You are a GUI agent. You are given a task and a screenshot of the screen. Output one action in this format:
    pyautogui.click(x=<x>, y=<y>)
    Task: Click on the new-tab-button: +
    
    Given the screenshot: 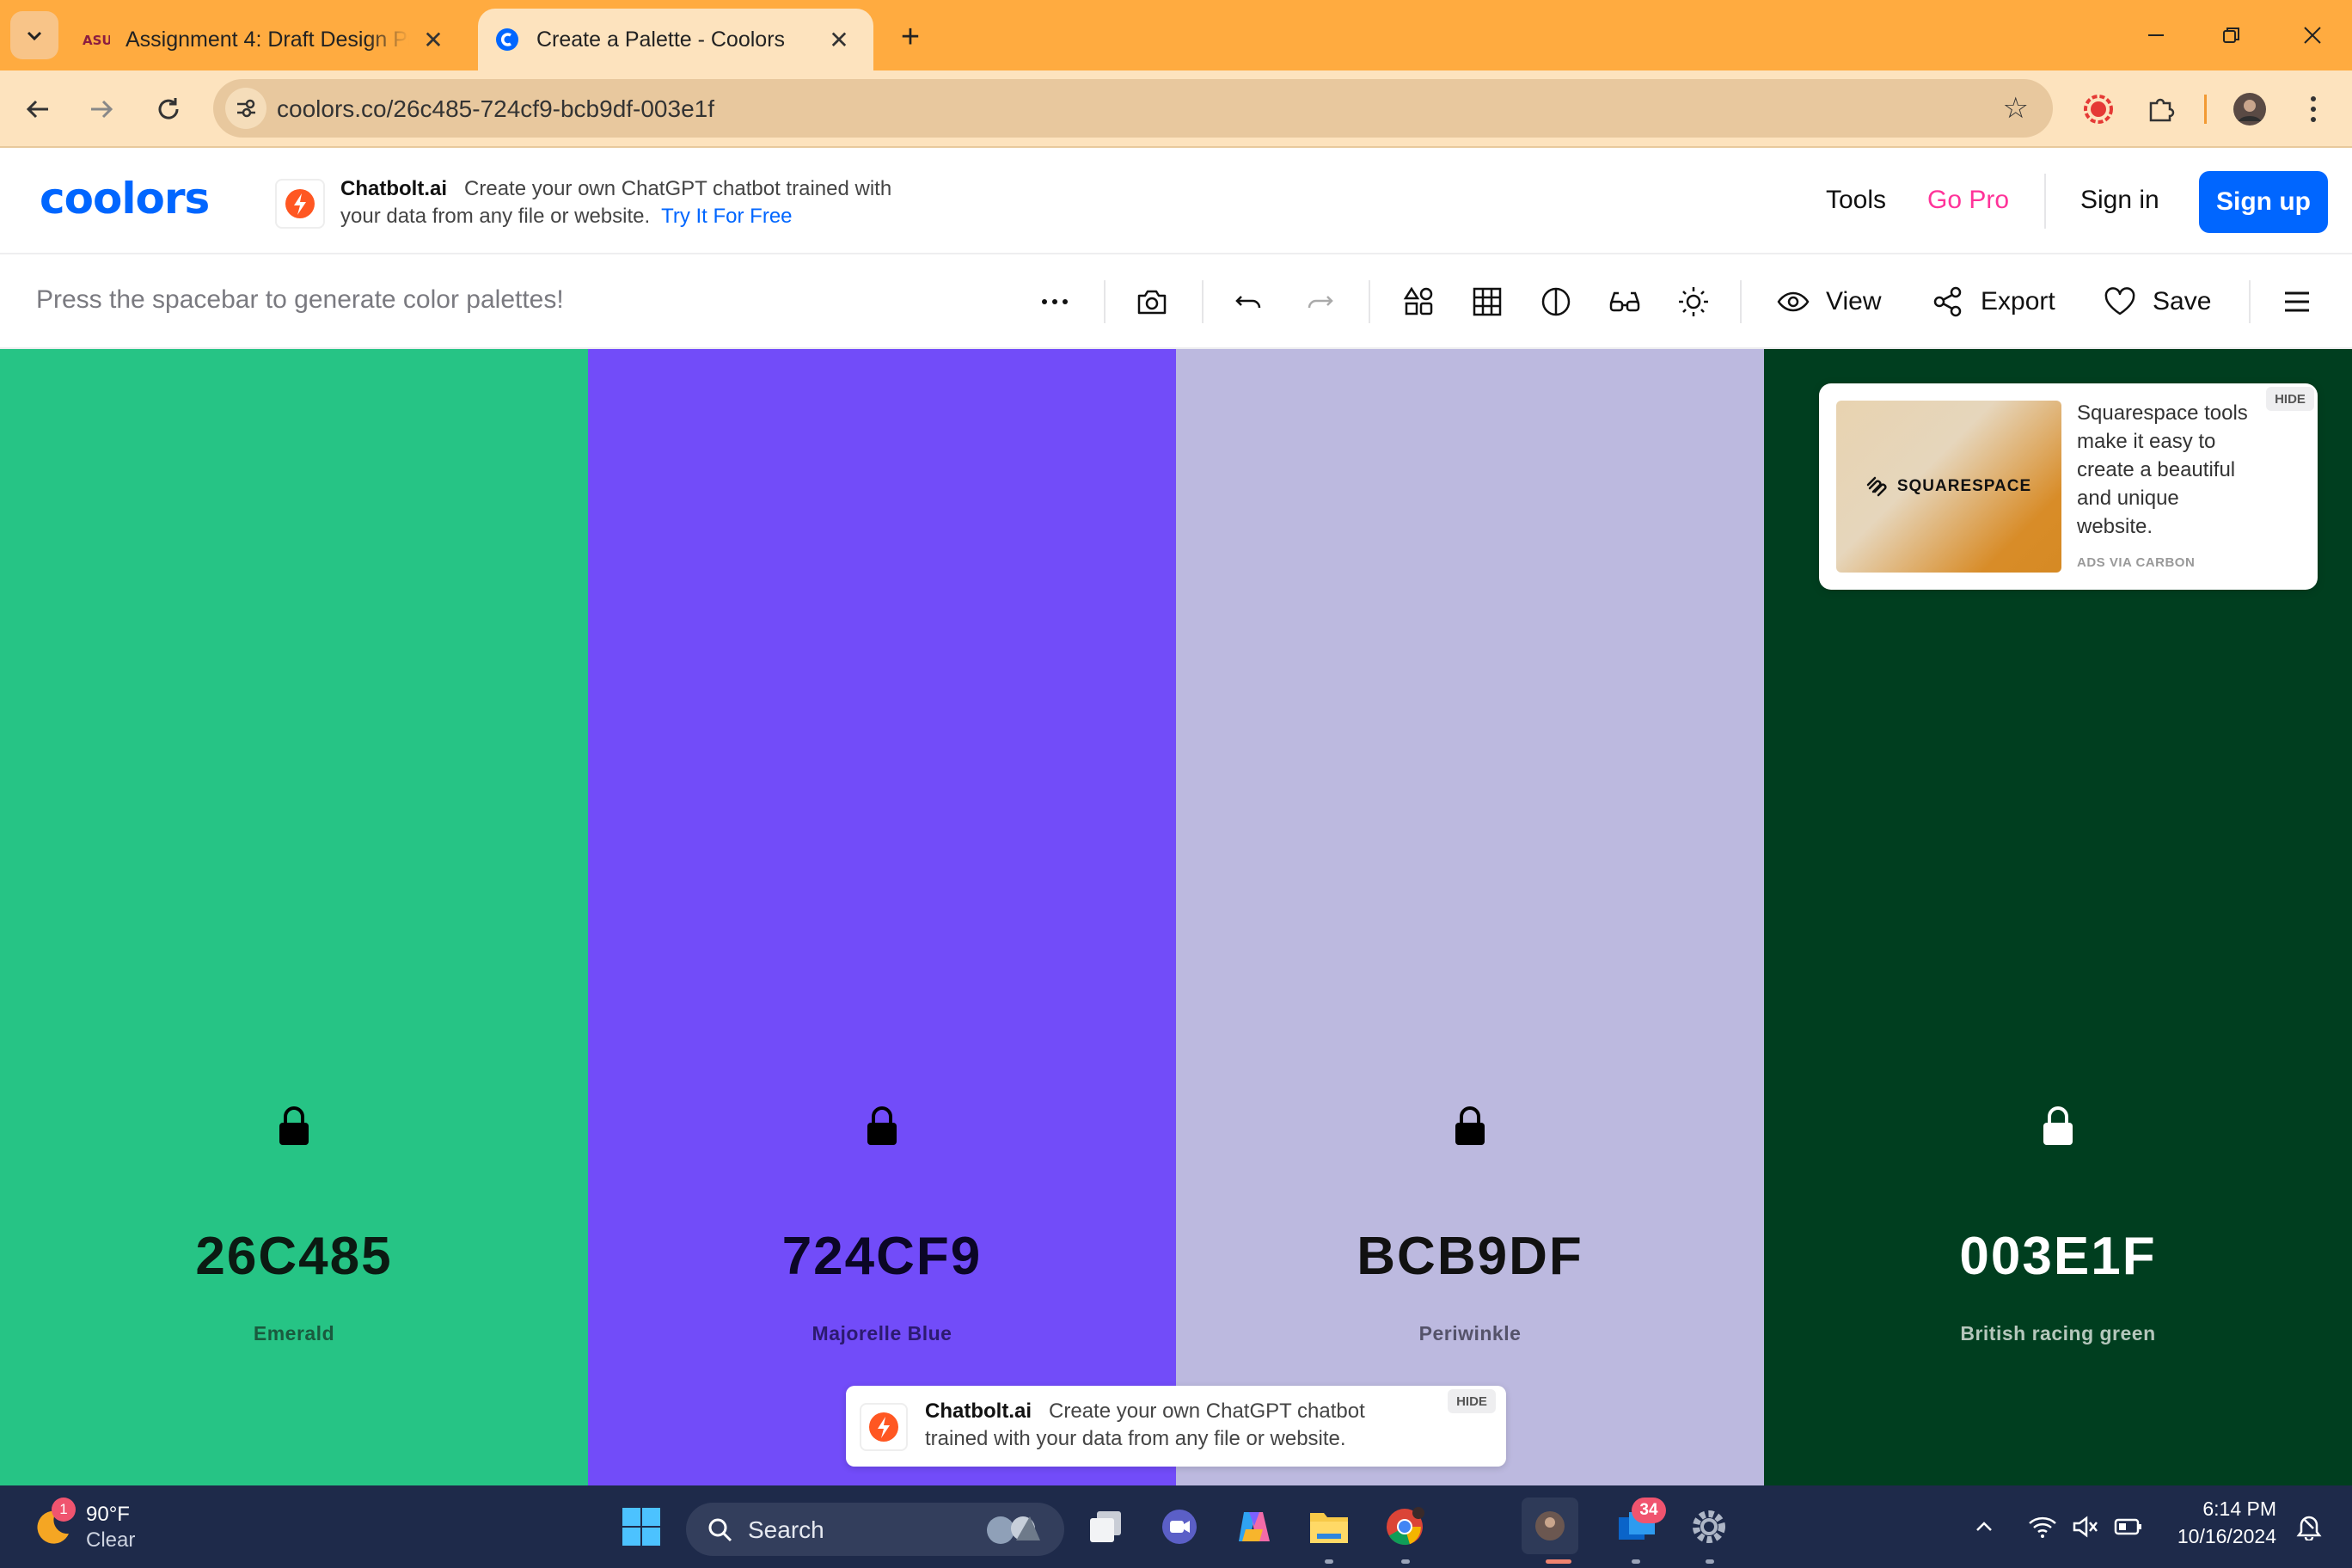 What is the action you would take?
    pyautogui.click(x=910, y=37)
    